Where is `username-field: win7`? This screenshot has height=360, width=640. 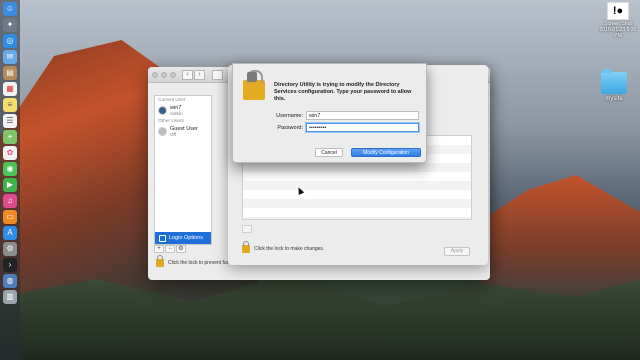 username-field: win7 is located at coordinates (362, 115).